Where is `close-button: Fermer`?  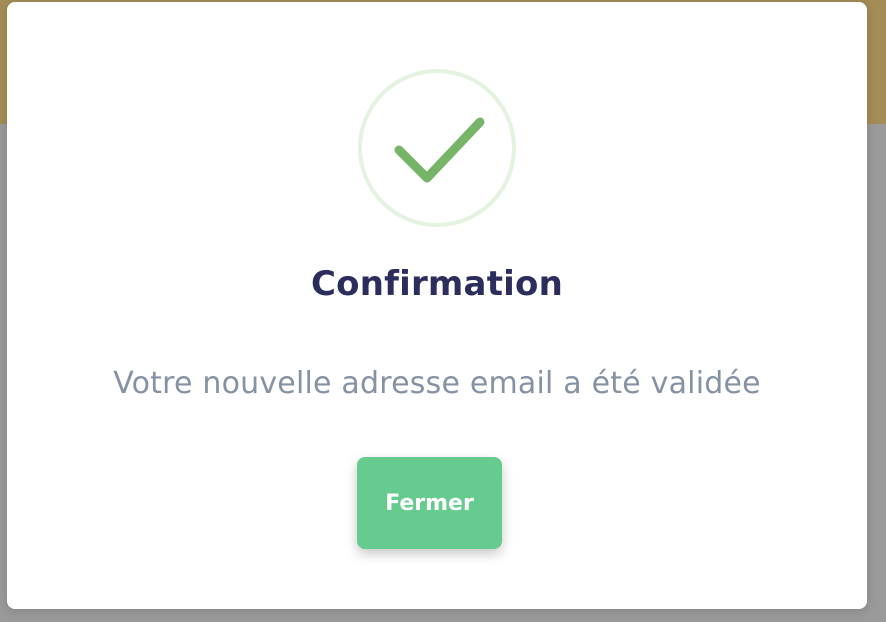 close-button: Fermer is located at coordinates (429, 503).